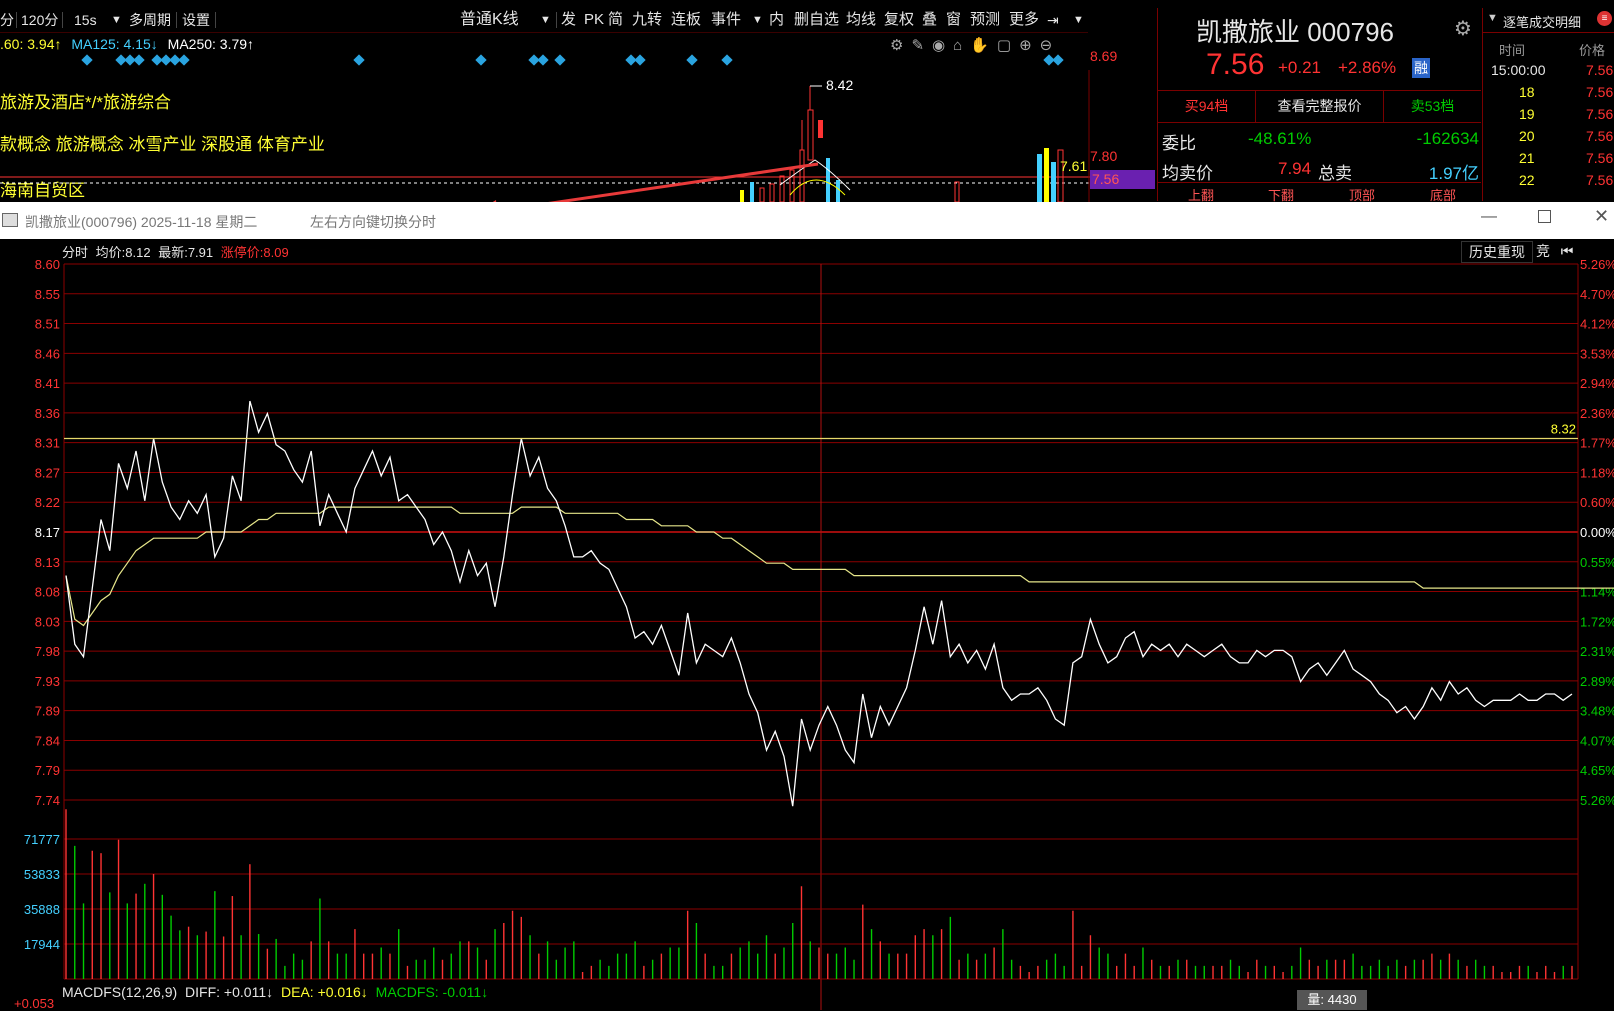  What do you see at coordinates (1492, 18) in the screenshot?
I see `collapse-icon: ▼` at bounding box center [1492, 18].